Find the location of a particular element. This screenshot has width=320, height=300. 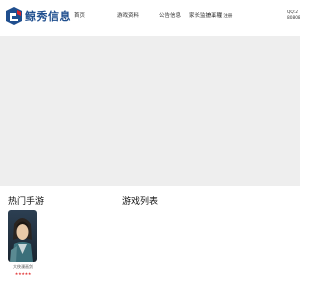

hot-game-card: 大侠漫画剑 ★★★★★ is located at coordinates (23, 243).